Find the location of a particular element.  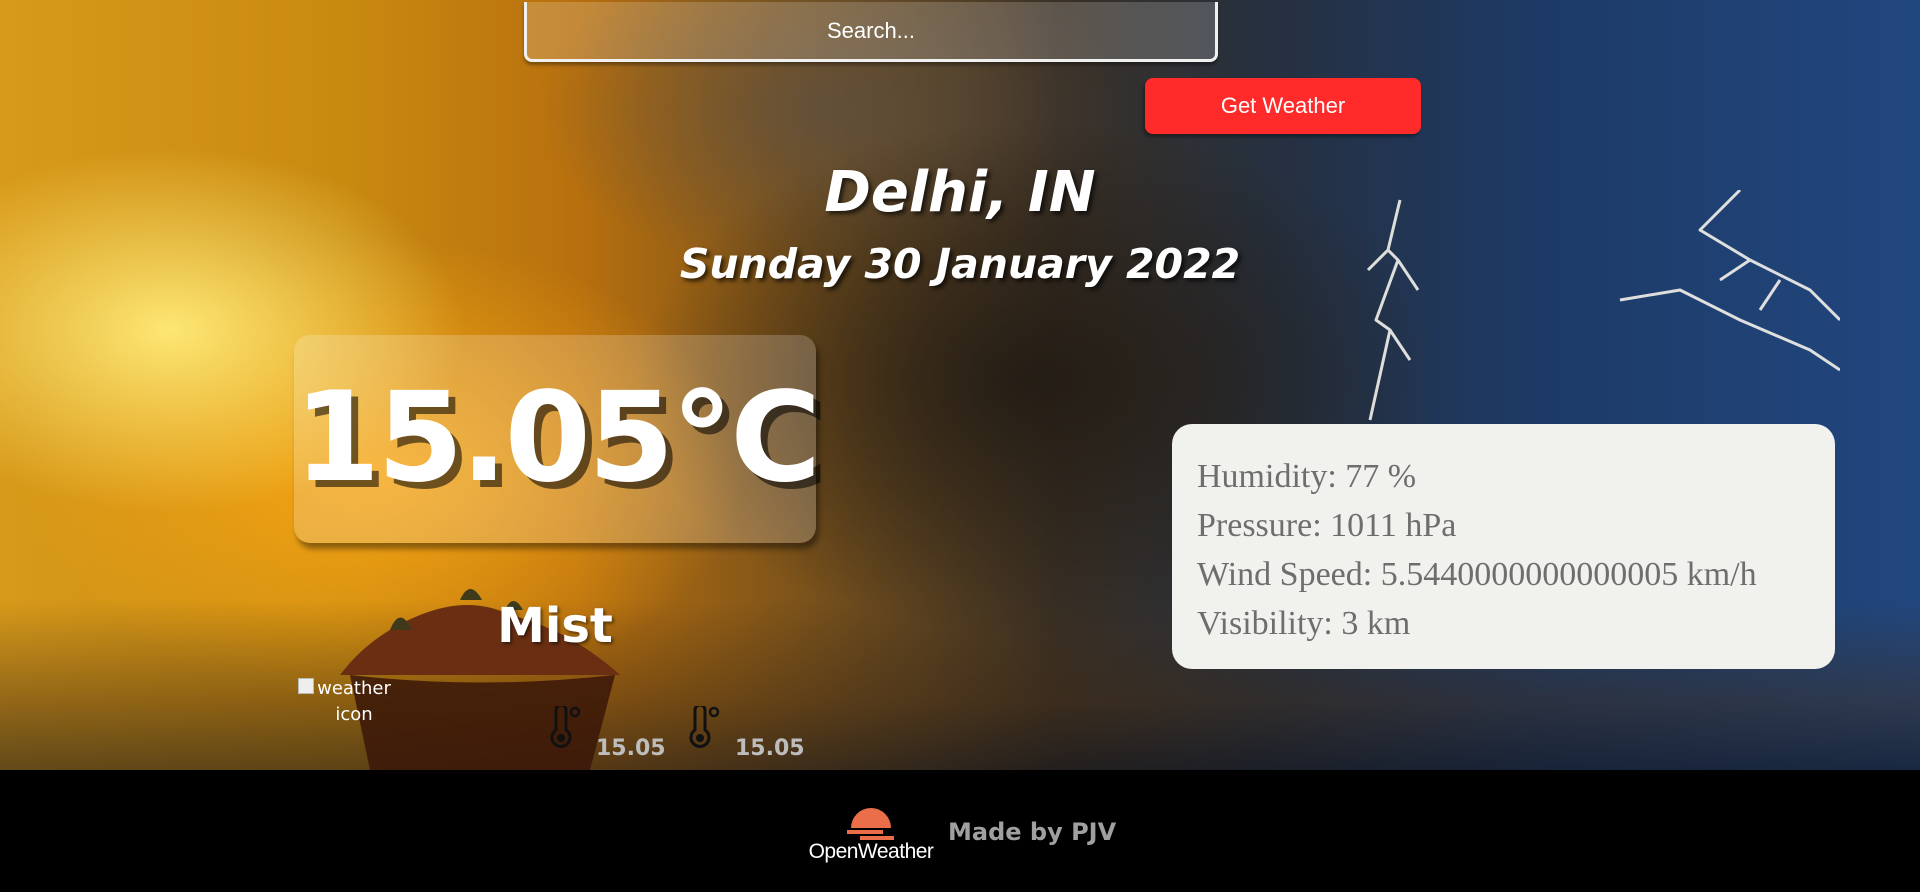

weather-icon-alt-text: weather icon is located at coordinates (354, 701).